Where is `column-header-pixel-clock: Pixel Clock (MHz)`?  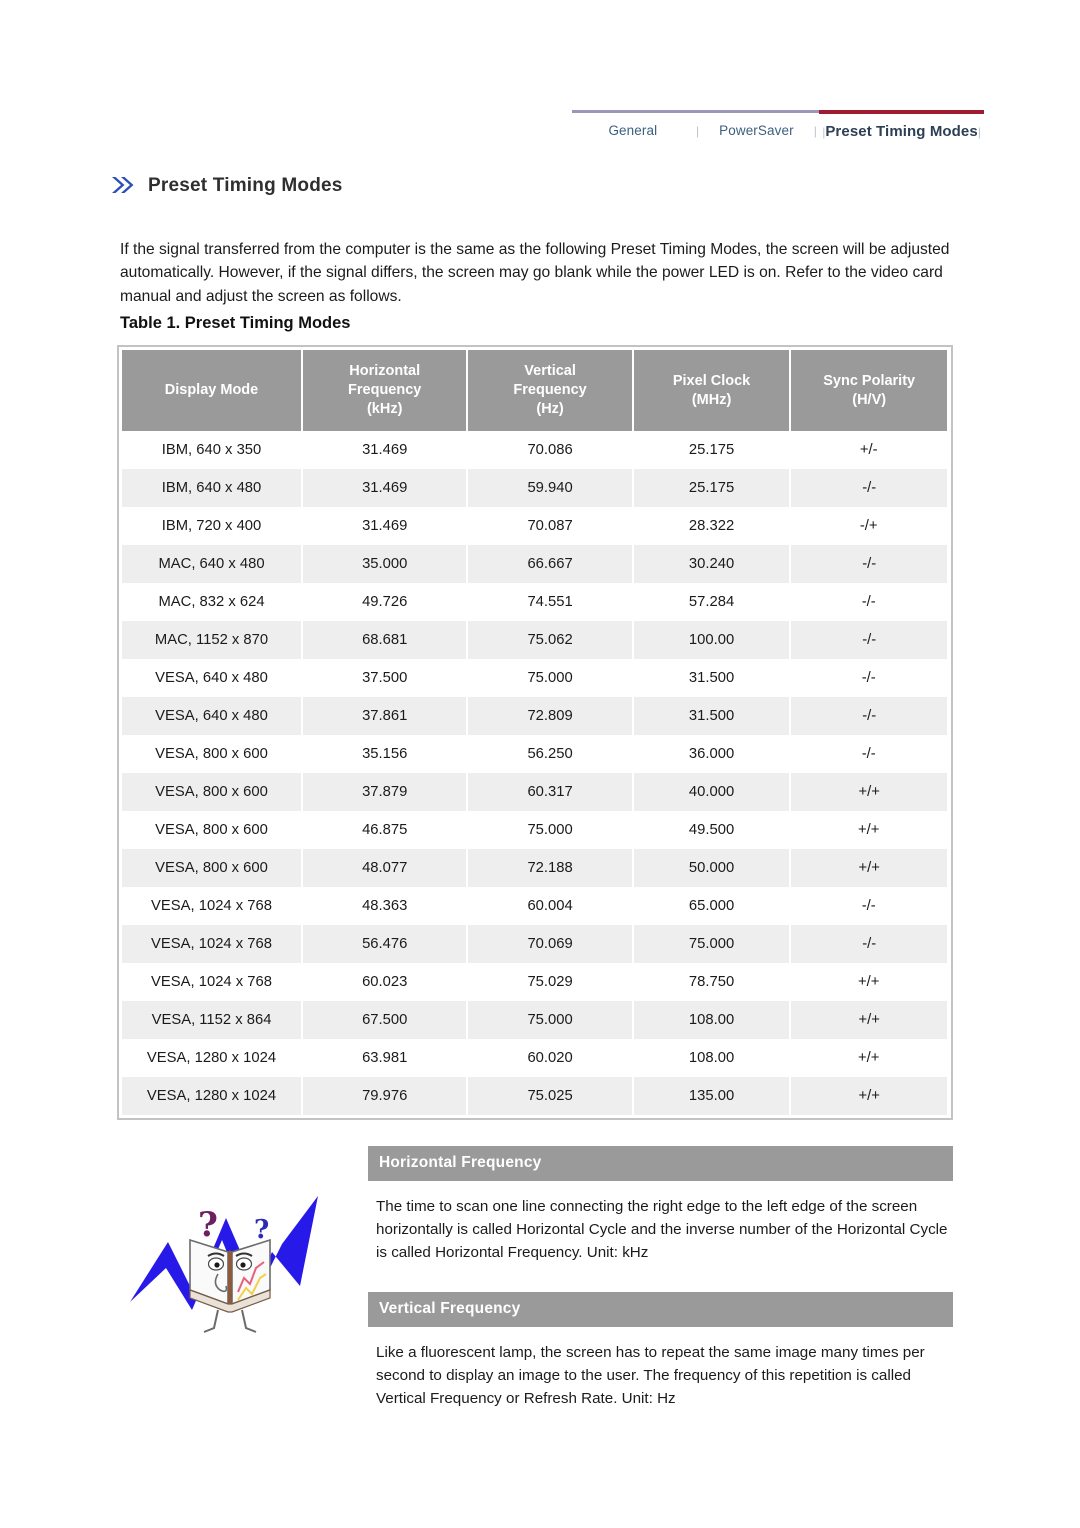
column-header-pixel-clock: Pixel Clock (MHz) is located at coordinates (712, 390).